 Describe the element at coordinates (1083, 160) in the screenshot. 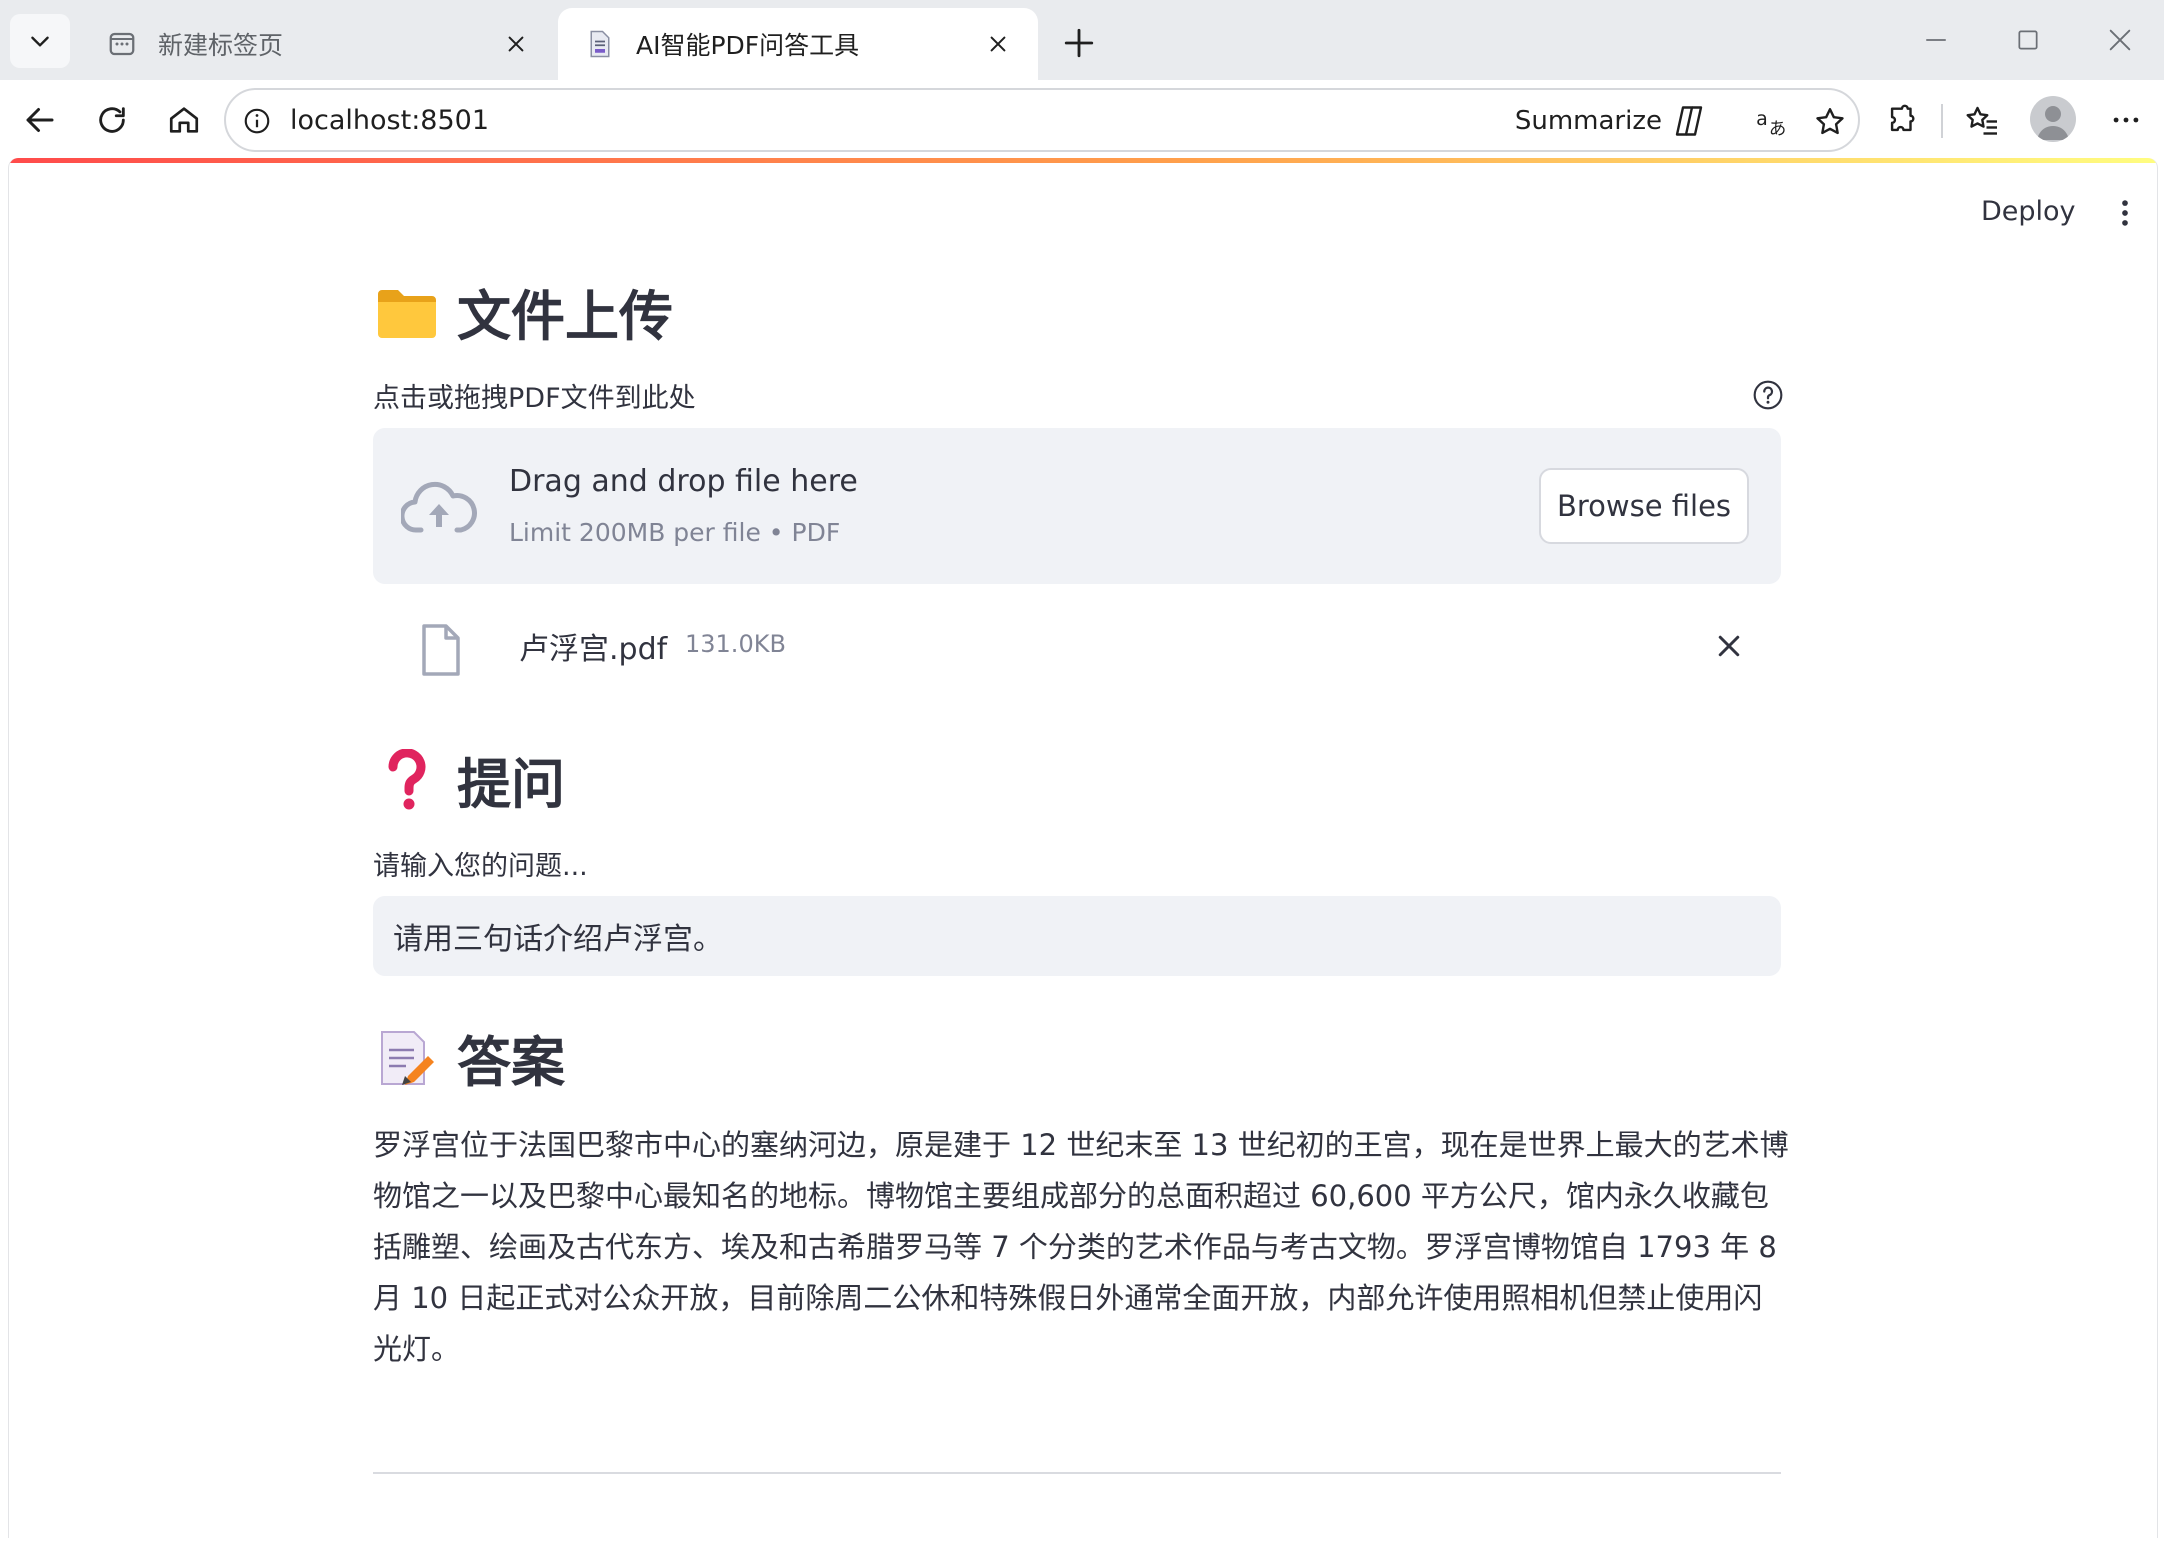

I see `streamlit-decoration-bar` at that location.